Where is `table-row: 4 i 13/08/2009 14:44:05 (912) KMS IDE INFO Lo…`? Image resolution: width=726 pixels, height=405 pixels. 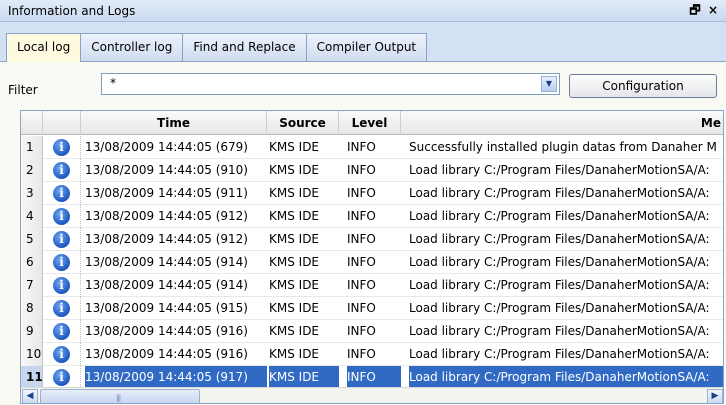 table-row: 4 i 13/08/2009 14:44:05 (912) KMS IDE INFO Lo… is located at coordinates (372, 216).